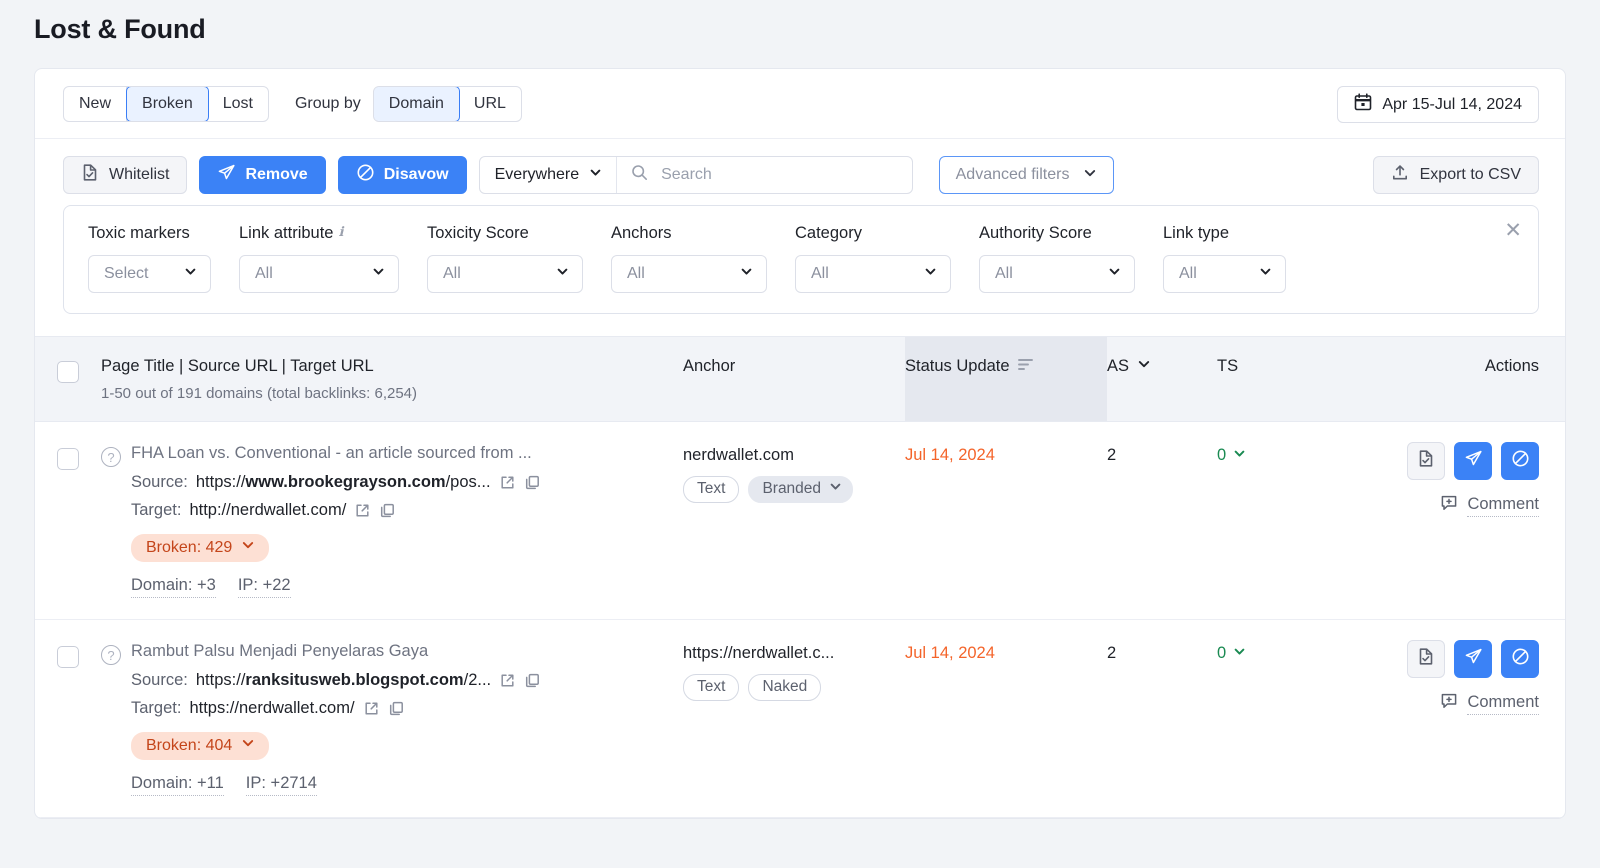 This screenshot has width=1600, height=868. Describe the element at coordinates (641, 233) in the screenshot. I see `filter-label: Anchors` at that location.